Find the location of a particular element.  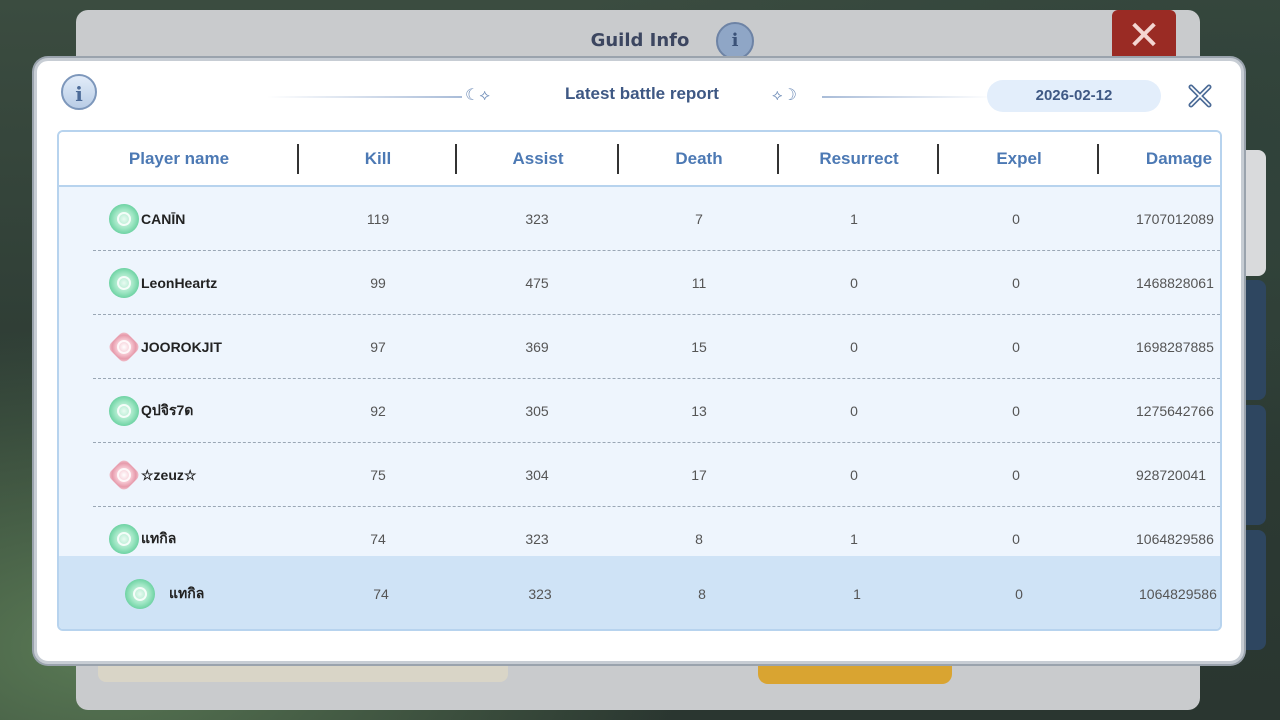

report-date-selector: 2026-02-12 is located at coordinates (1074, 96).